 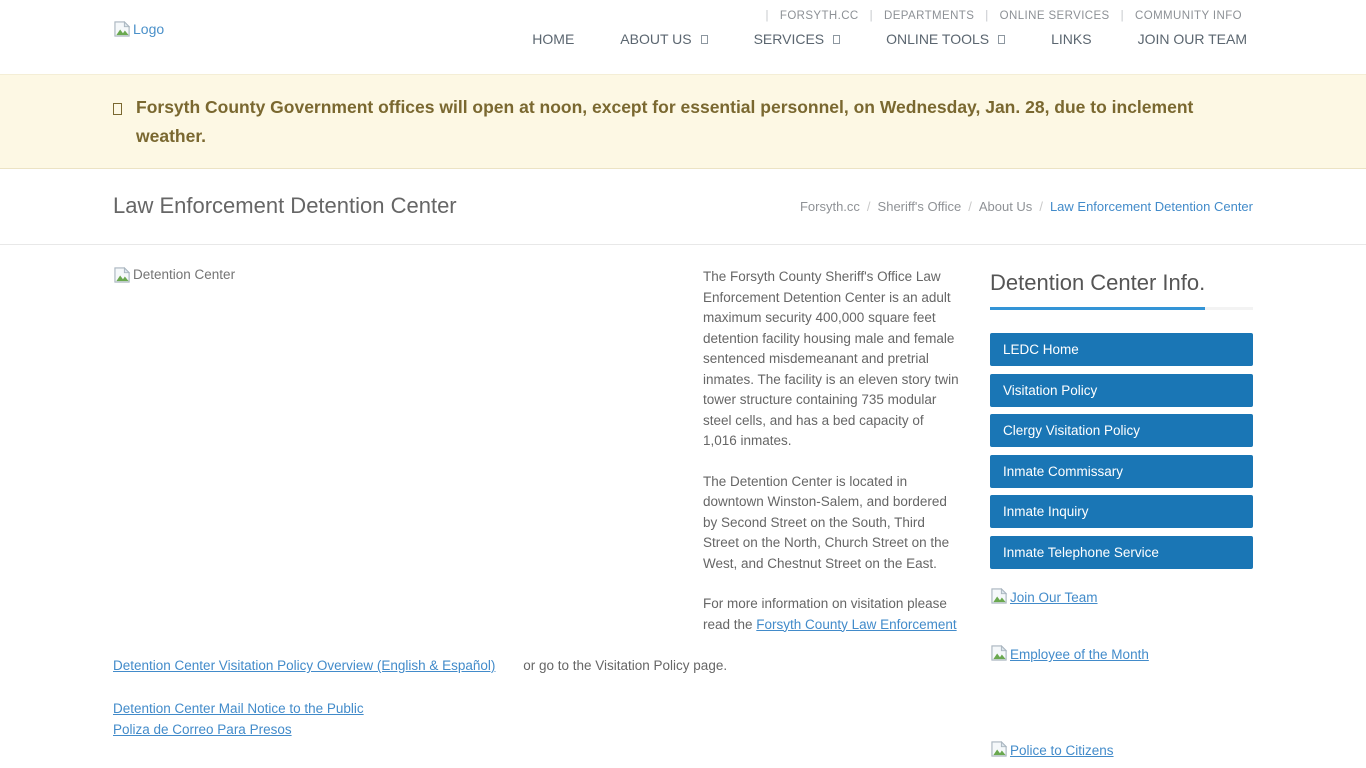 What do you see at coordinates (920, 206) in the screenshot?
I see `breadcrumb-sheriffs-office: Sheriff's Office` at bounding box center [920, 206].